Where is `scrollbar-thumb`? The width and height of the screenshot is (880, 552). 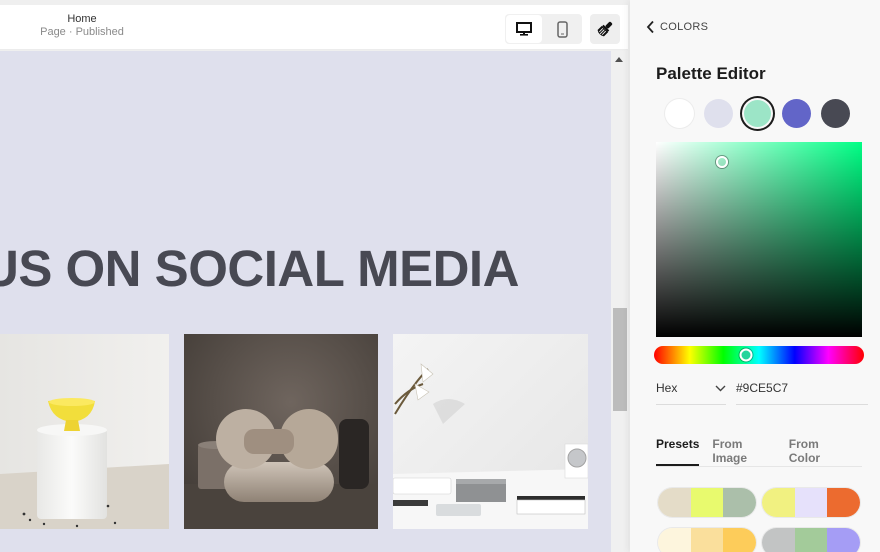 scrollbar-thumb is located at coordinates (620, 359).